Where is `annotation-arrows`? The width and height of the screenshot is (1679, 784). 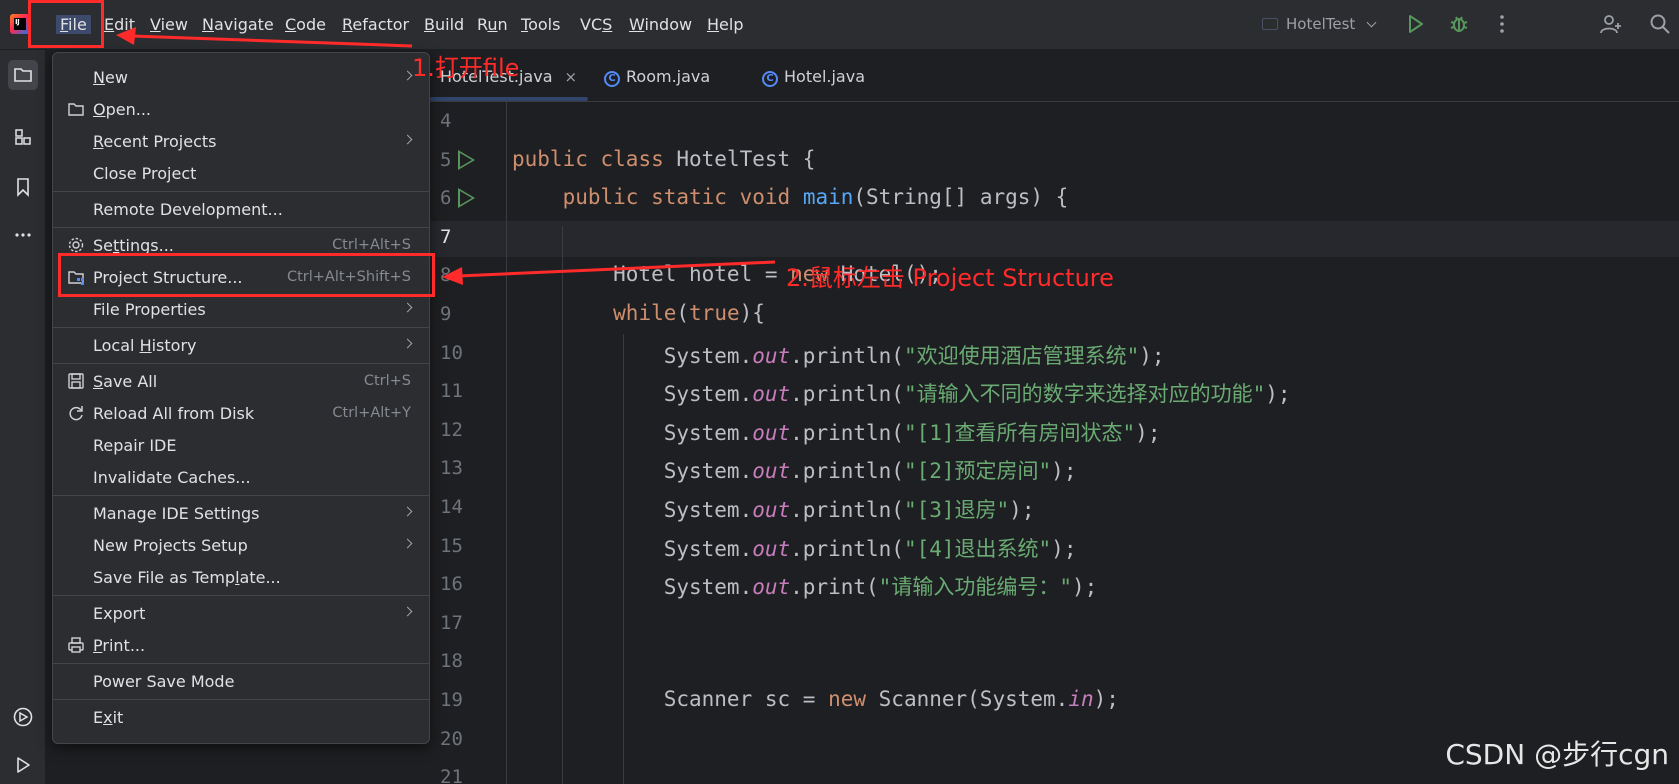
annotation-arrows is located at coordinates (446, 156).